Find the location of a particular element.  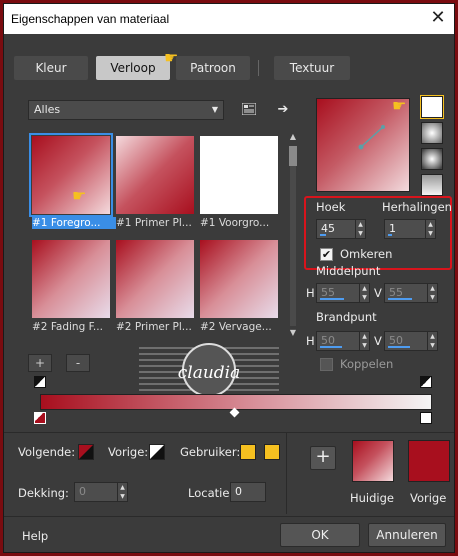

focal-v-input: 50 ▲ ▼ is located at coordinates (411, 341).